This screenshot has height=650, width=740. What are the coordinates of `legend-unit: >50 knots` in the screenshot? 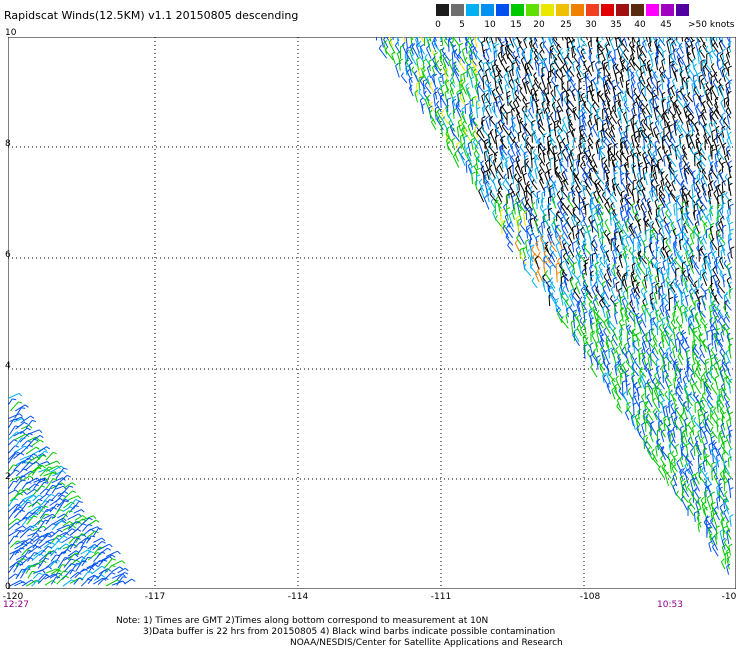 It's located at (711, 25).